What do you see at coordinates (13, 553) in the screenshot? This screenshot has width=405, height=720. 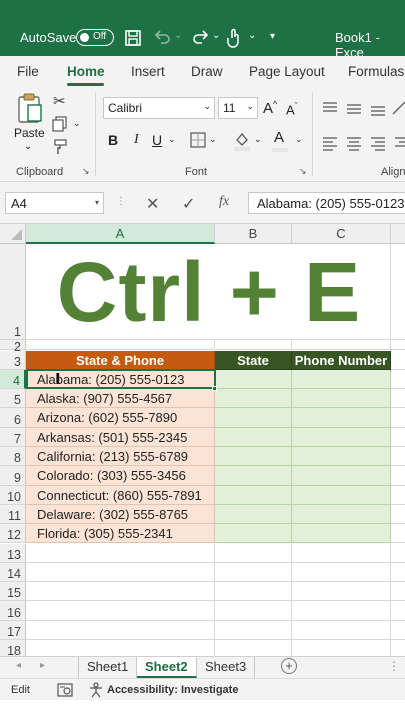 I see `row-header-13: 13` at bounding box center [13, 553].